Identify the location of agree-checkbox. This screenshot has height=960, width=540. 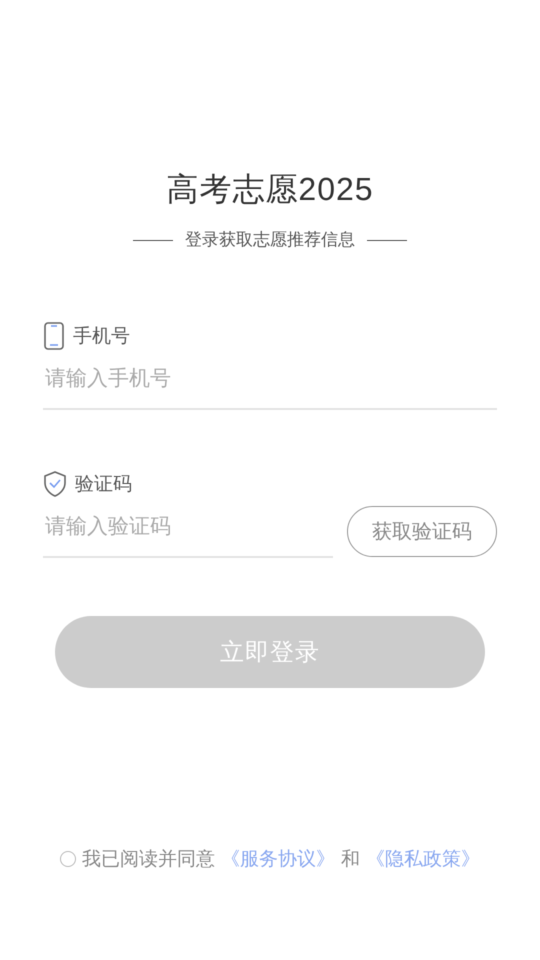
(68, 859).